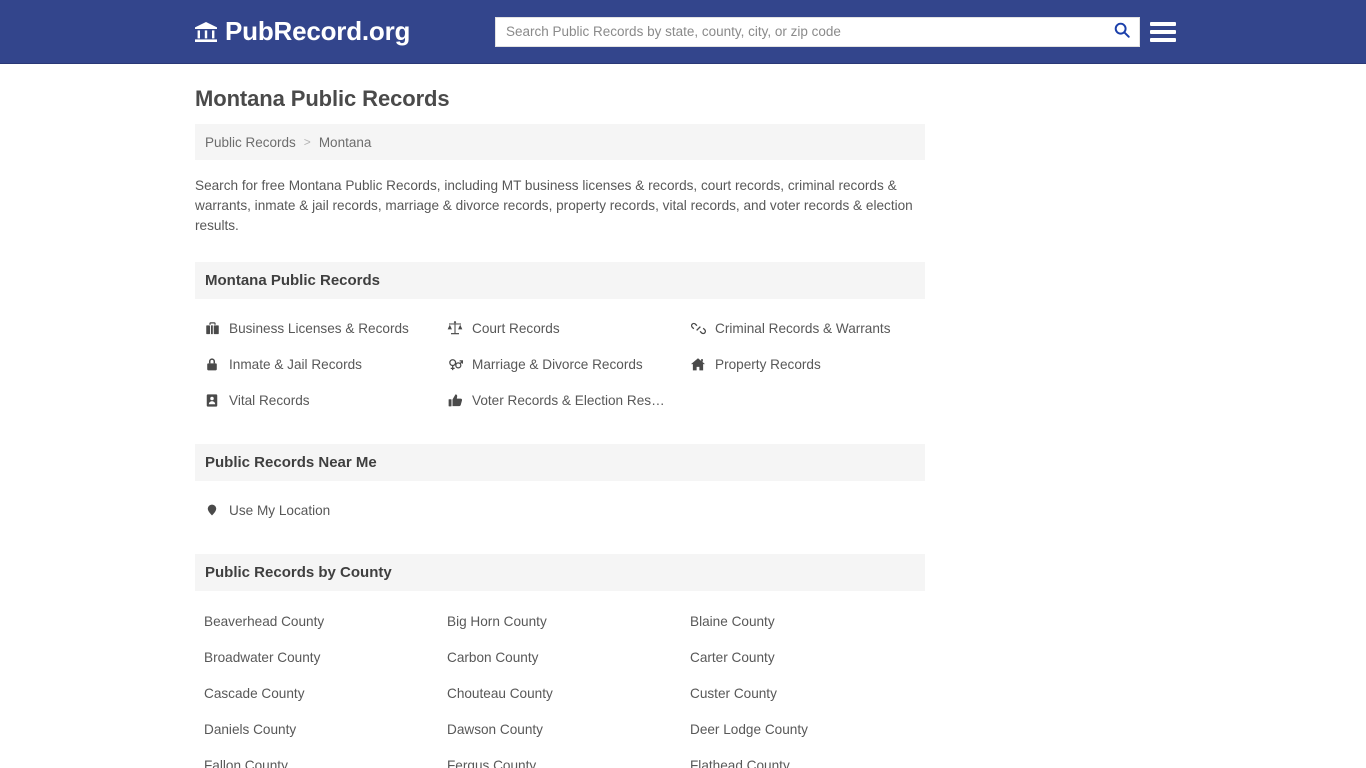  Describe the element at coordinates (800, 31) in the screenshot. I see `search-input` at that location.